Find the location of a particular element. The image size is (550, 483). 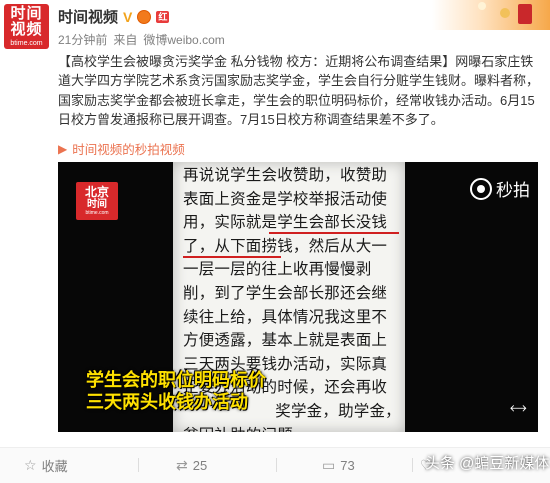

sheet-line: 表面上资金是学校举报活动使 is located at coordinates (285, 198).